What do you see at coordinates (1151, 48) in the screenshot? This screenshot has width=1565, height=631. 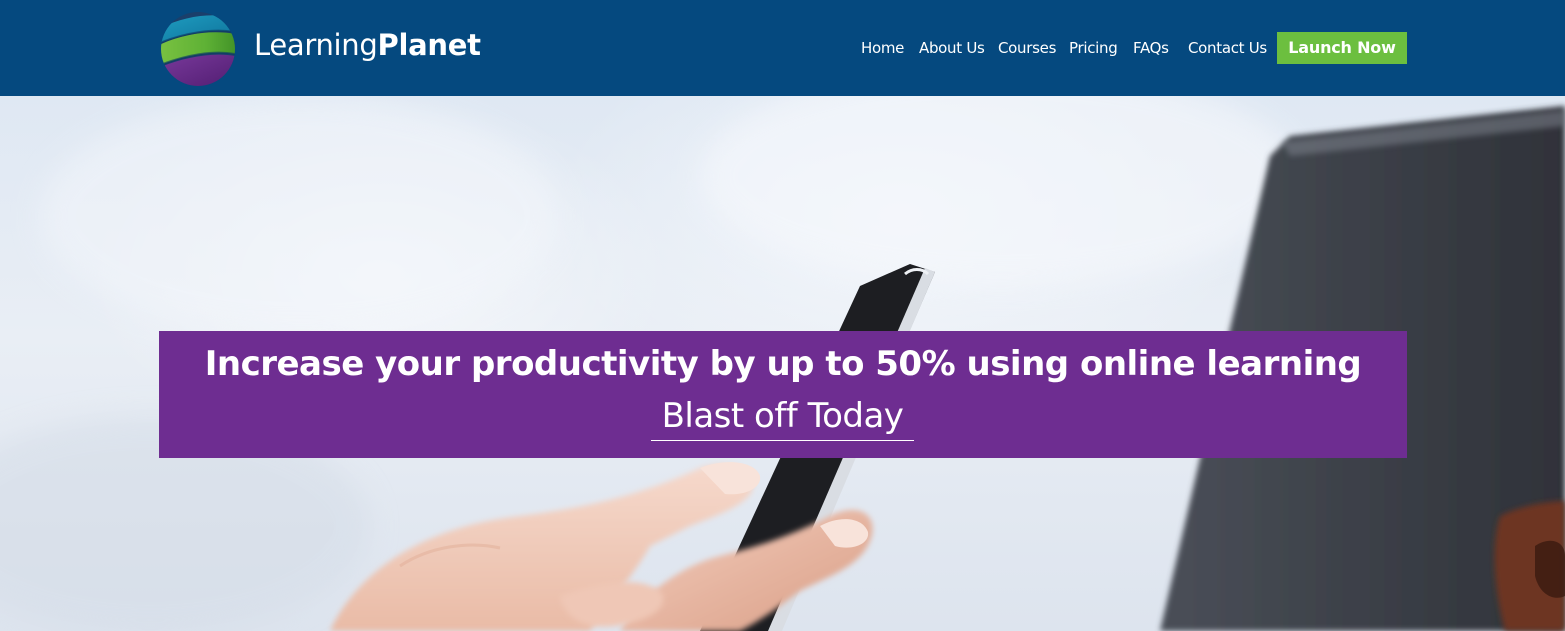 I see `nav-faqs-link: FAQs` at bounding box center [1151, 48].